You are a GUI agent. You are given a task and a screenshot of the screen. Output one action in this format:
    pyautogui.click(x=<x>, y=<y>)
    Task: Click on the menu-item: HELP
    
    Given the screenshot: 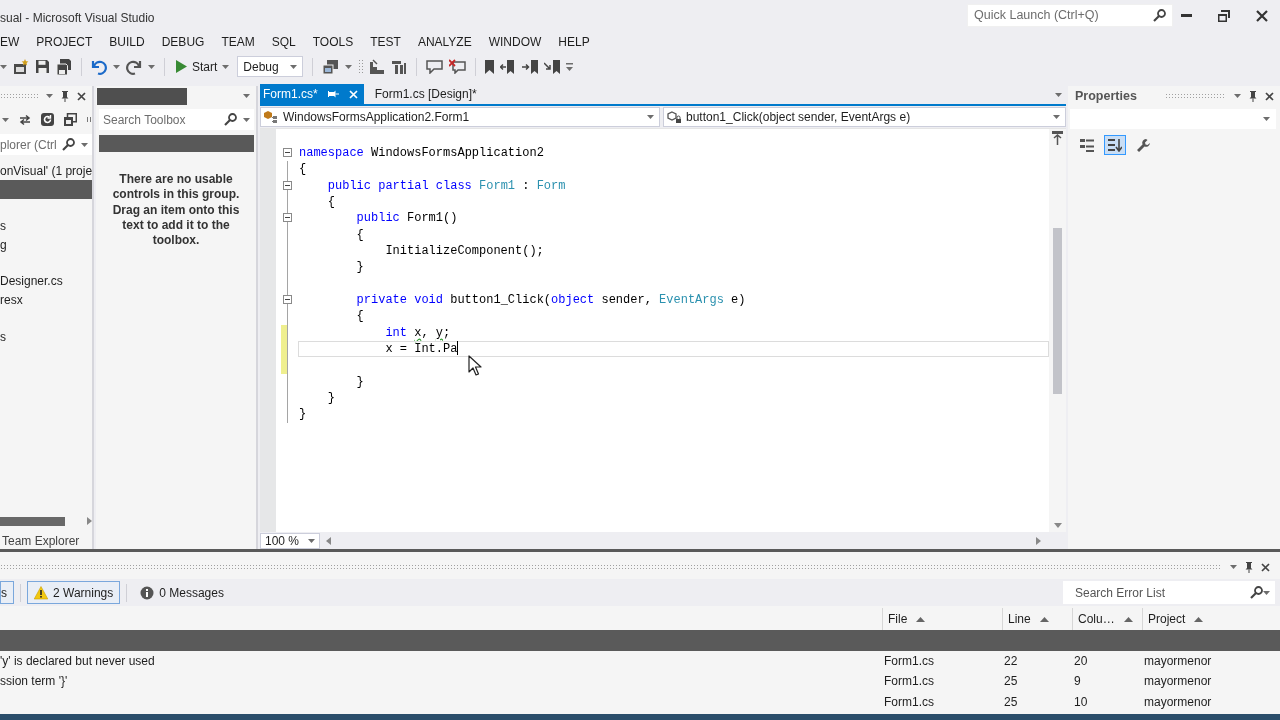 What is the action you would take?
    pyautogui.click(x=574, y=42)
    